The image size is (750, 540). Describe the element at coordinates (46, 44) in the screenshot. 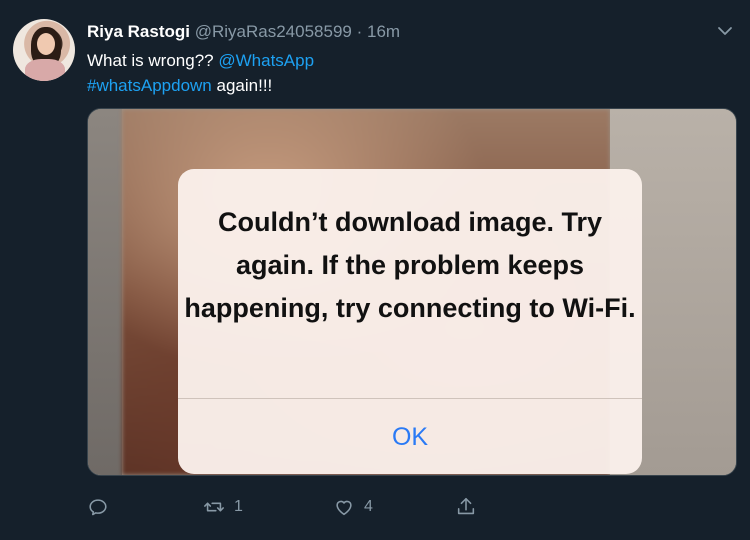

I see `avatar-face` at that location.